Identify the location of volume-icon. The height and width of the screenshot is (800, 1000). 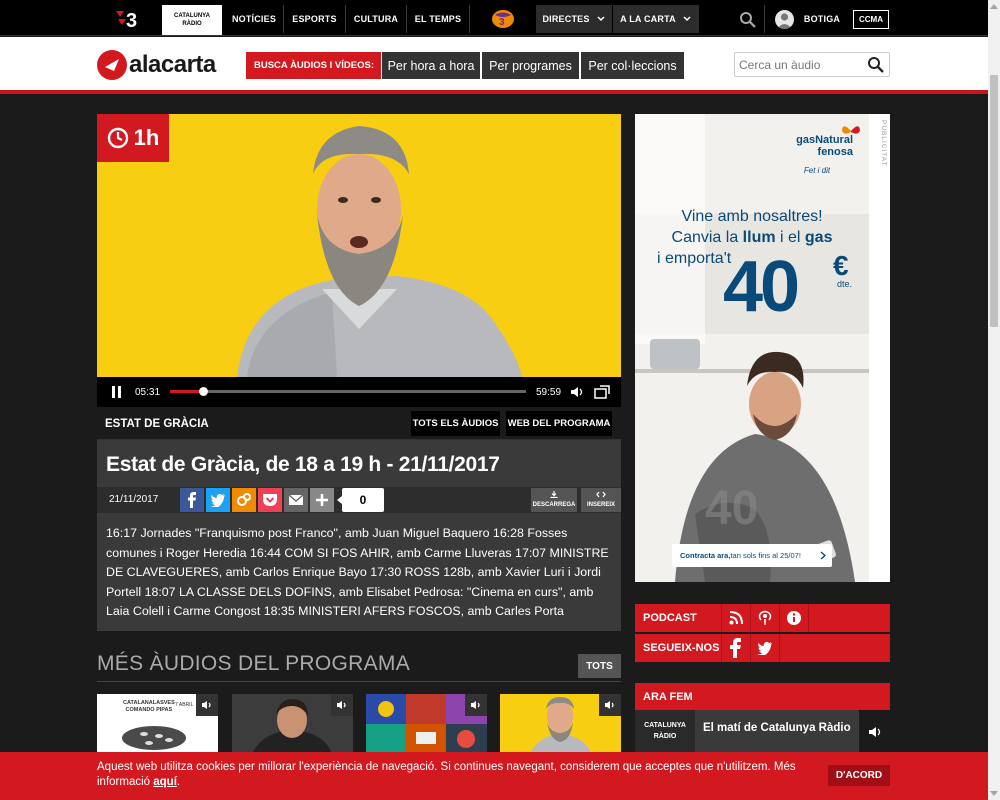
(577, 392).